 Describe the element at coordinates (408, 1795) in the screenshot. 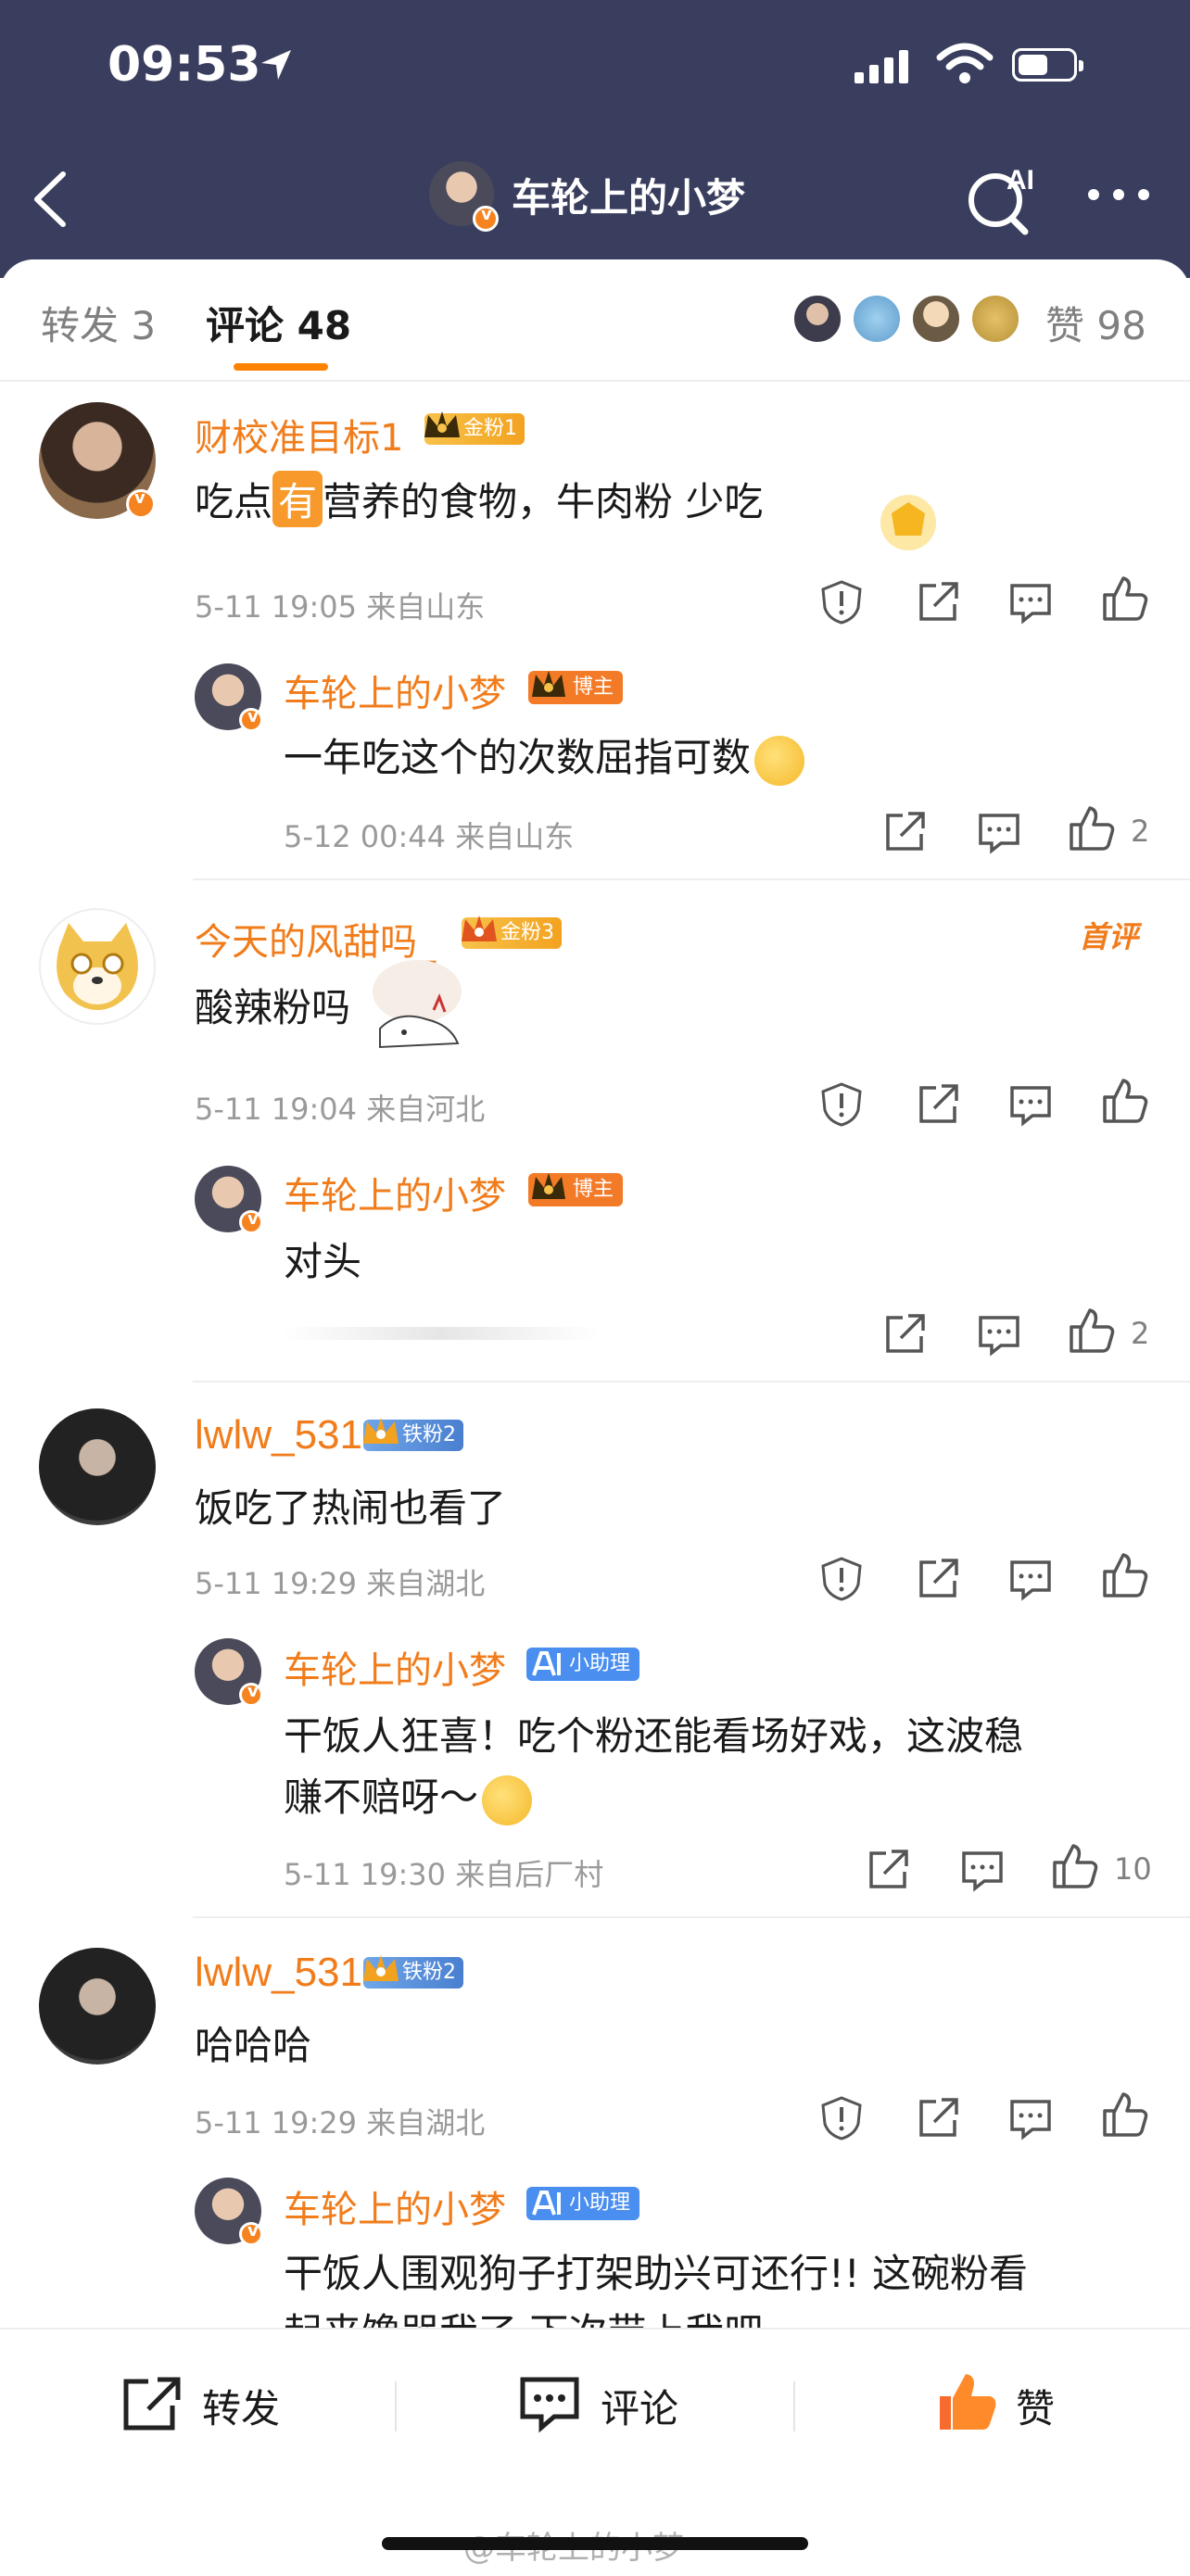

I see `reply-text-line2: 赚不赔呀～` at that location.